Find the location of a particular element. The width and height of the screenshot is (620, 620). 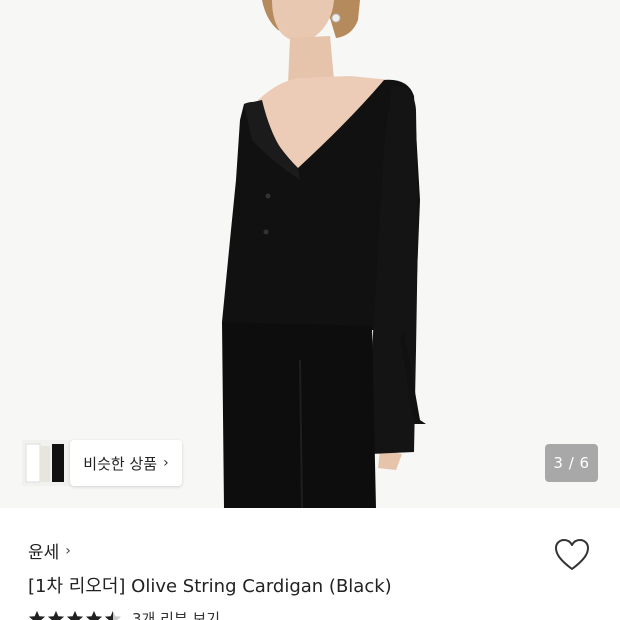

review-link: 3개 리뷰 보기 is located at coordinates (176, 614).